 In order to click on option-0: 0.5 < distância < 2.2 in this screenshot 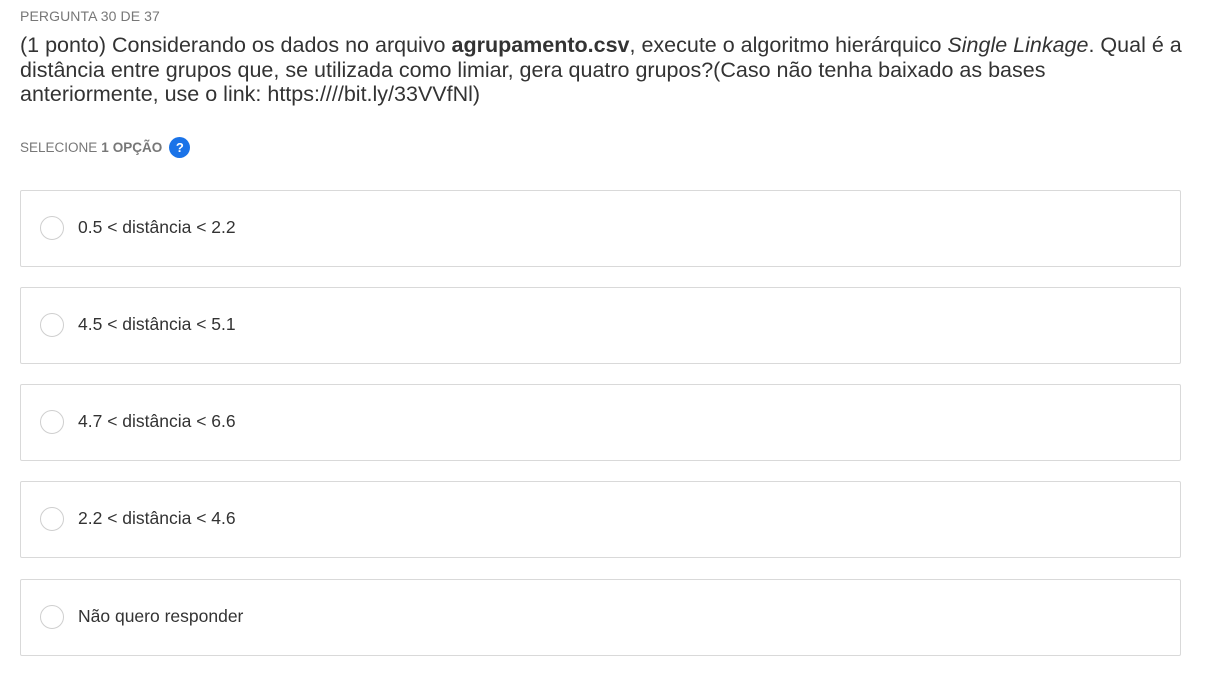, I will do `click(600, 228)`.